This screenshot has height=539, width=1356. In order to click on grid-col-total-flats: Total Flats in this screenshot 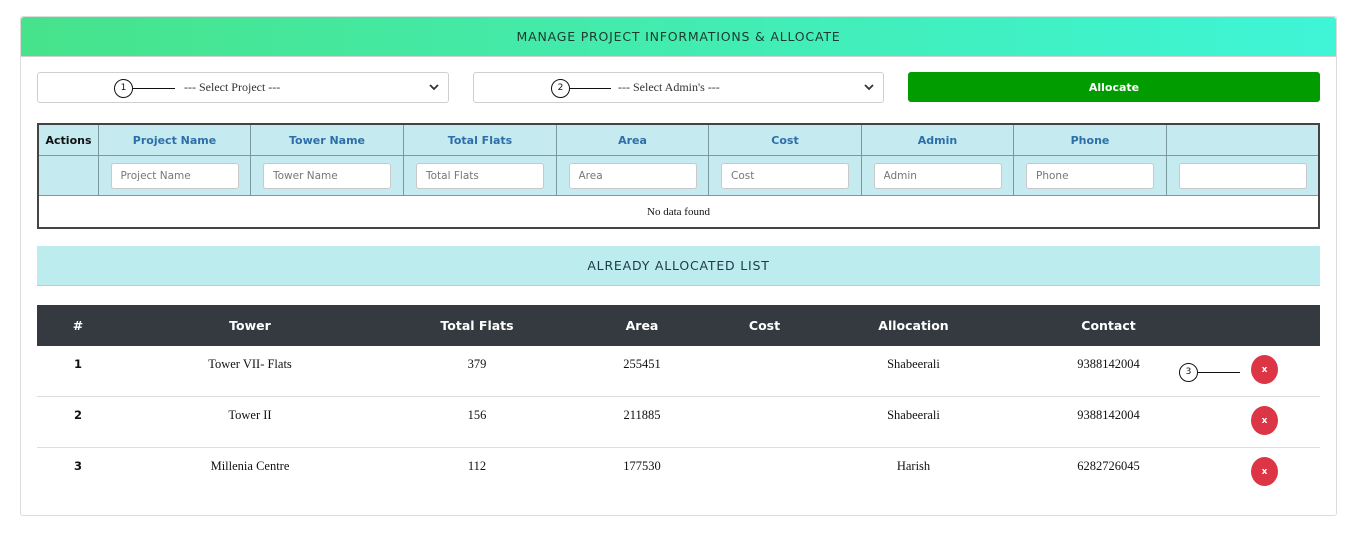, I will do `click(480, 140)`.